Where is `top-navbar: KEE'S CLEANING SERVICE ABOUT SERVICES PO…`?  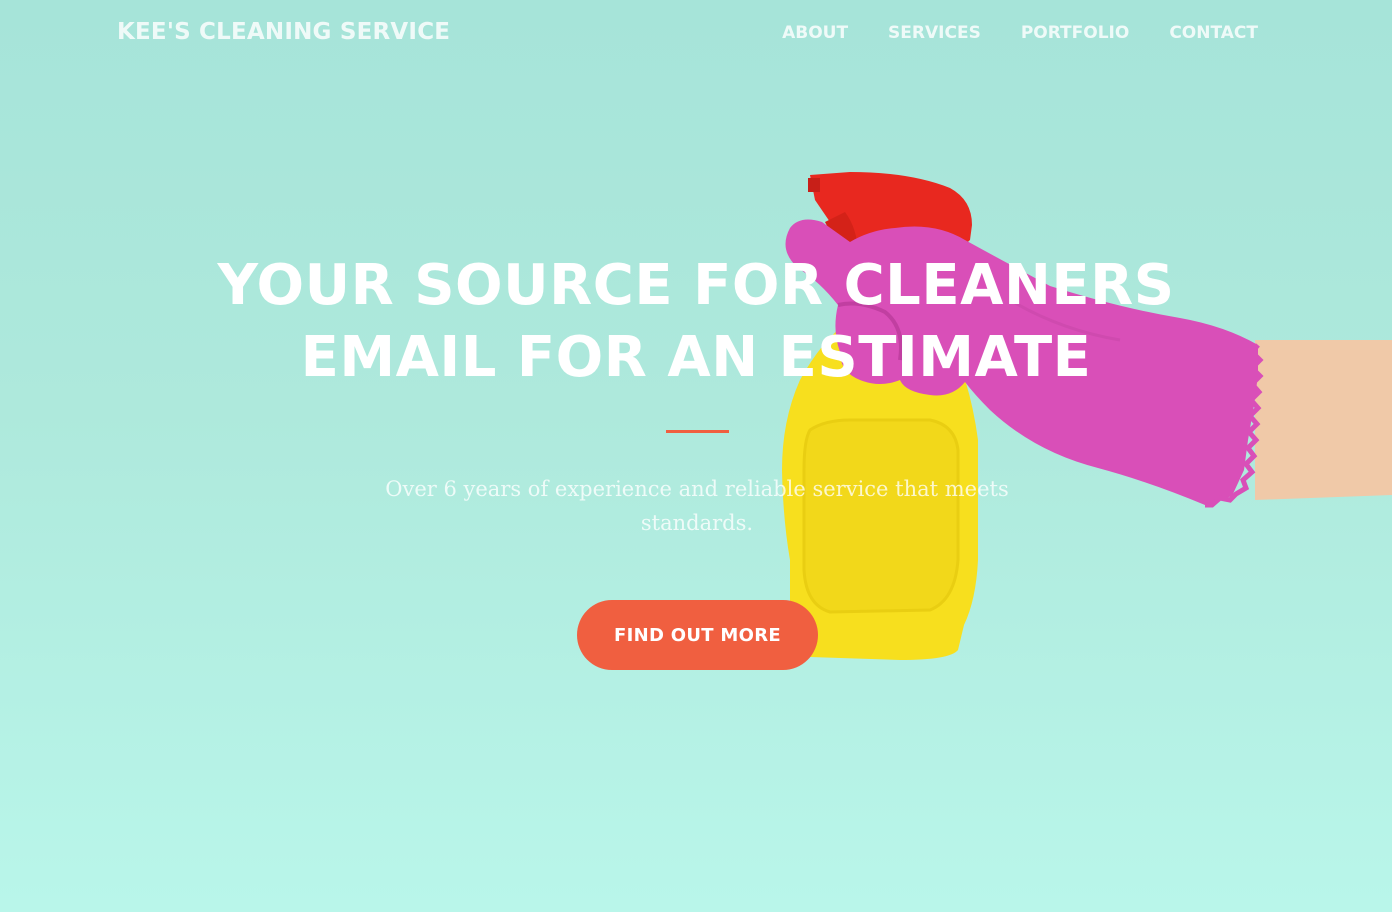
top-navbar: KEE'S CLEANING SERVICE ABOUT SERVICES PO… is located at coordinates (696, 33).